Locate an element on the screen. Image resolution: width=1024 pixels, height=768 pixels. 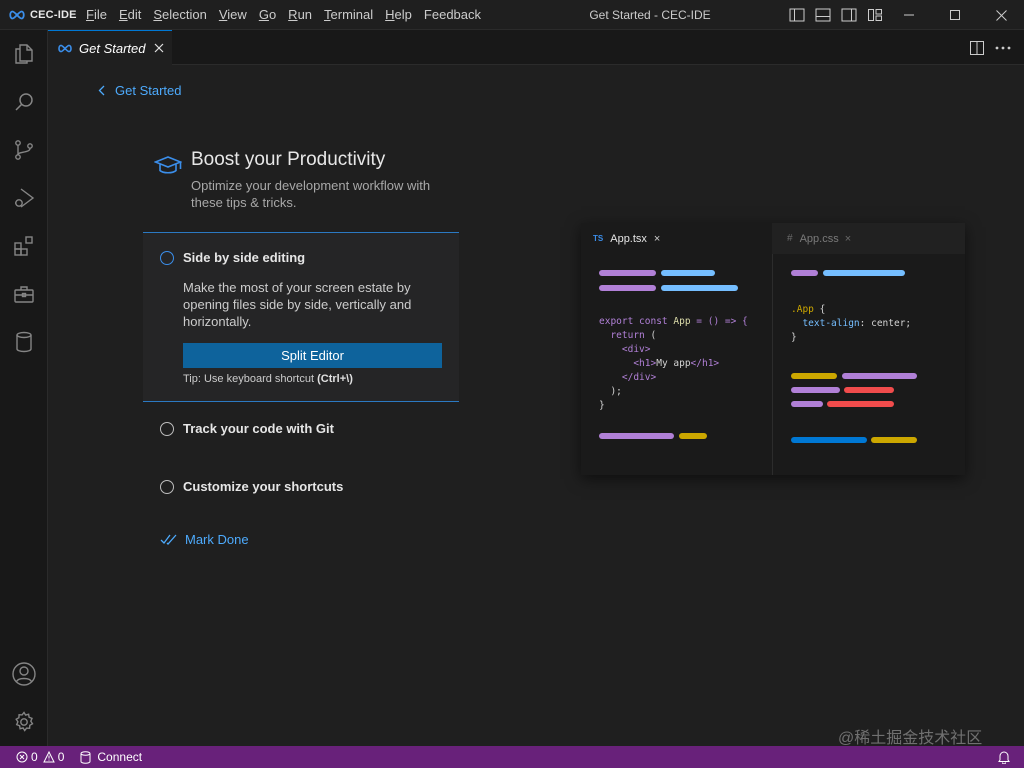
error-icon is located at coordinates (22, 757).